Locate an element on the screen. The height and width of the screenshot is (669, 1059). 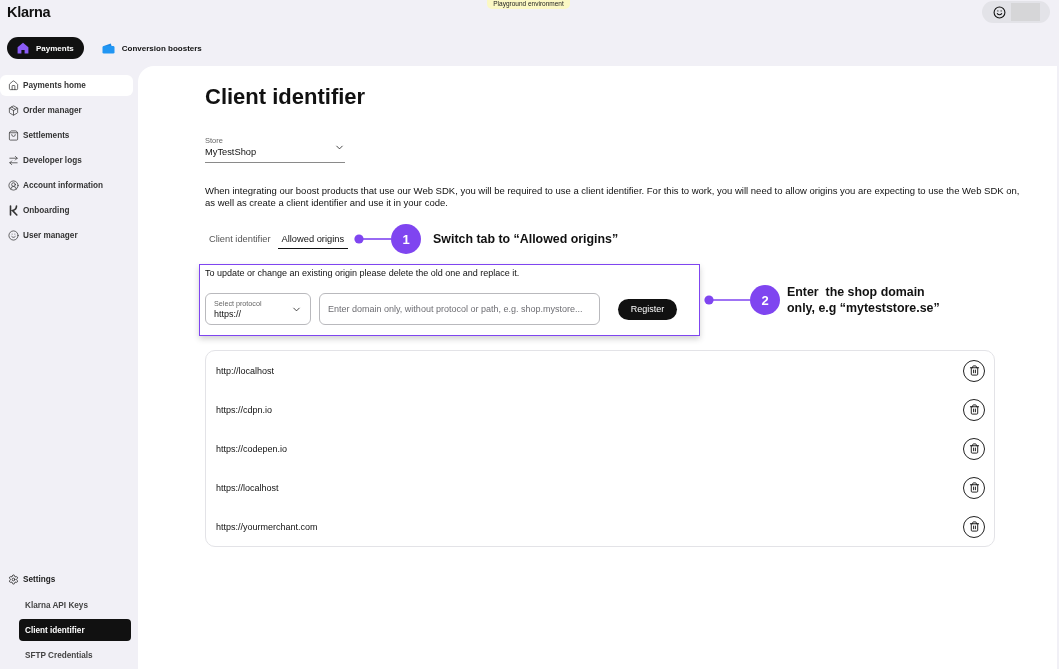
sidebar-item: Onboarding is located at coordinates (66, 210).